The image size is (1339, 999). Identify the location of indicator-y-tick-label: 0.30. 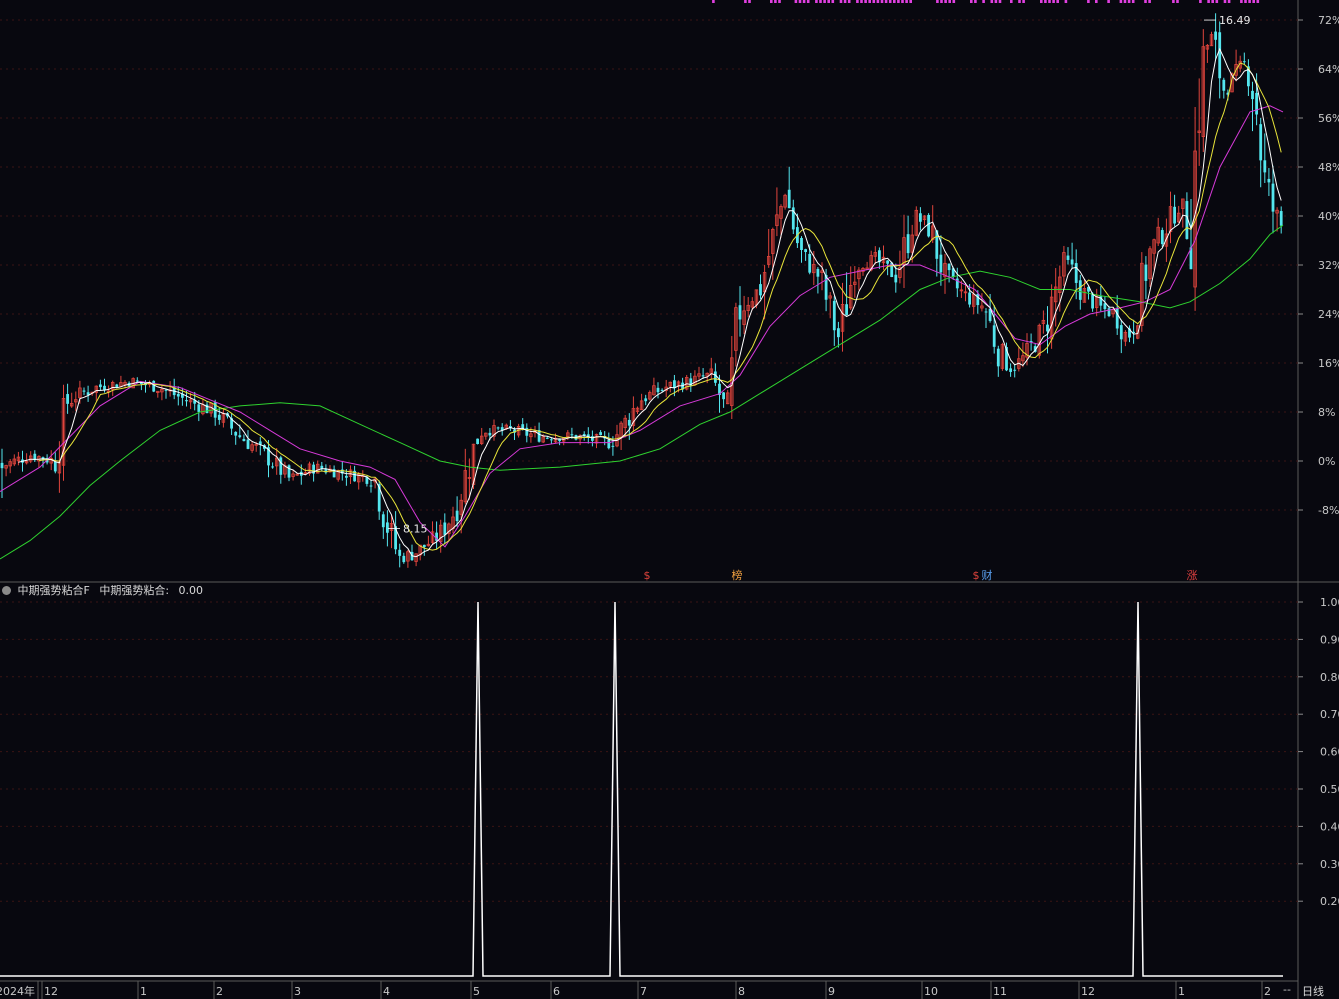
(1329, 864).